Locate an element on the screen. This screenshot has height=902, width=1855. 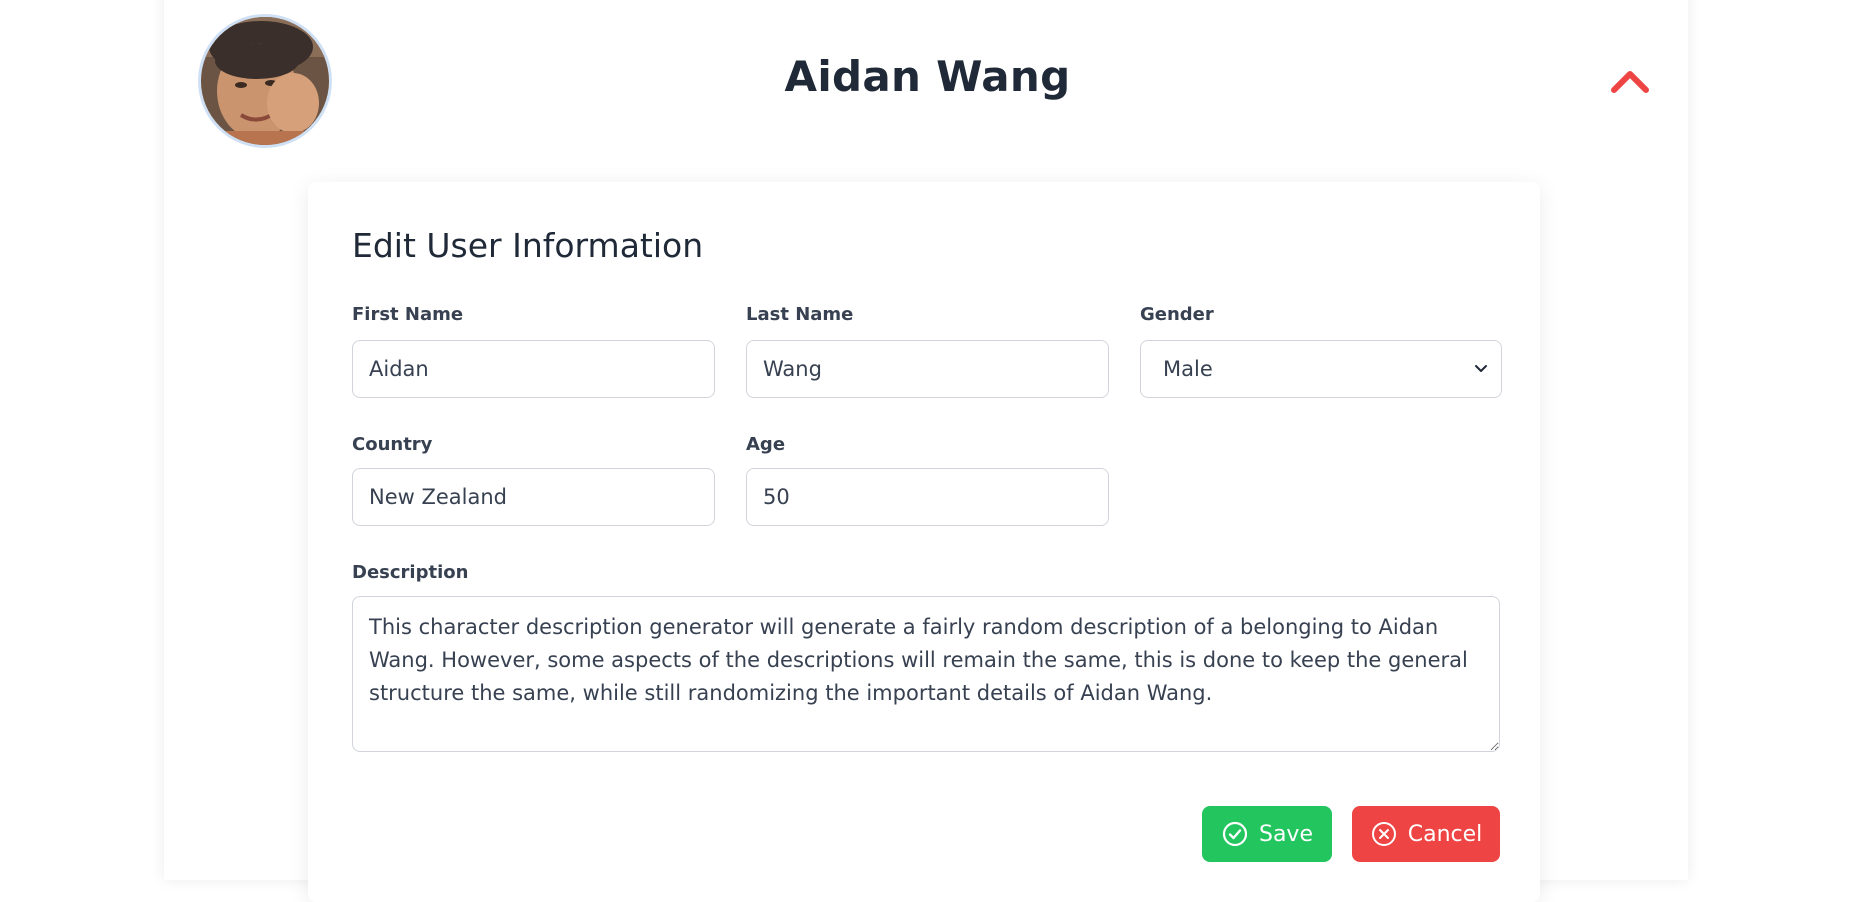
country-label: Country is located at coordinates (392, 444).